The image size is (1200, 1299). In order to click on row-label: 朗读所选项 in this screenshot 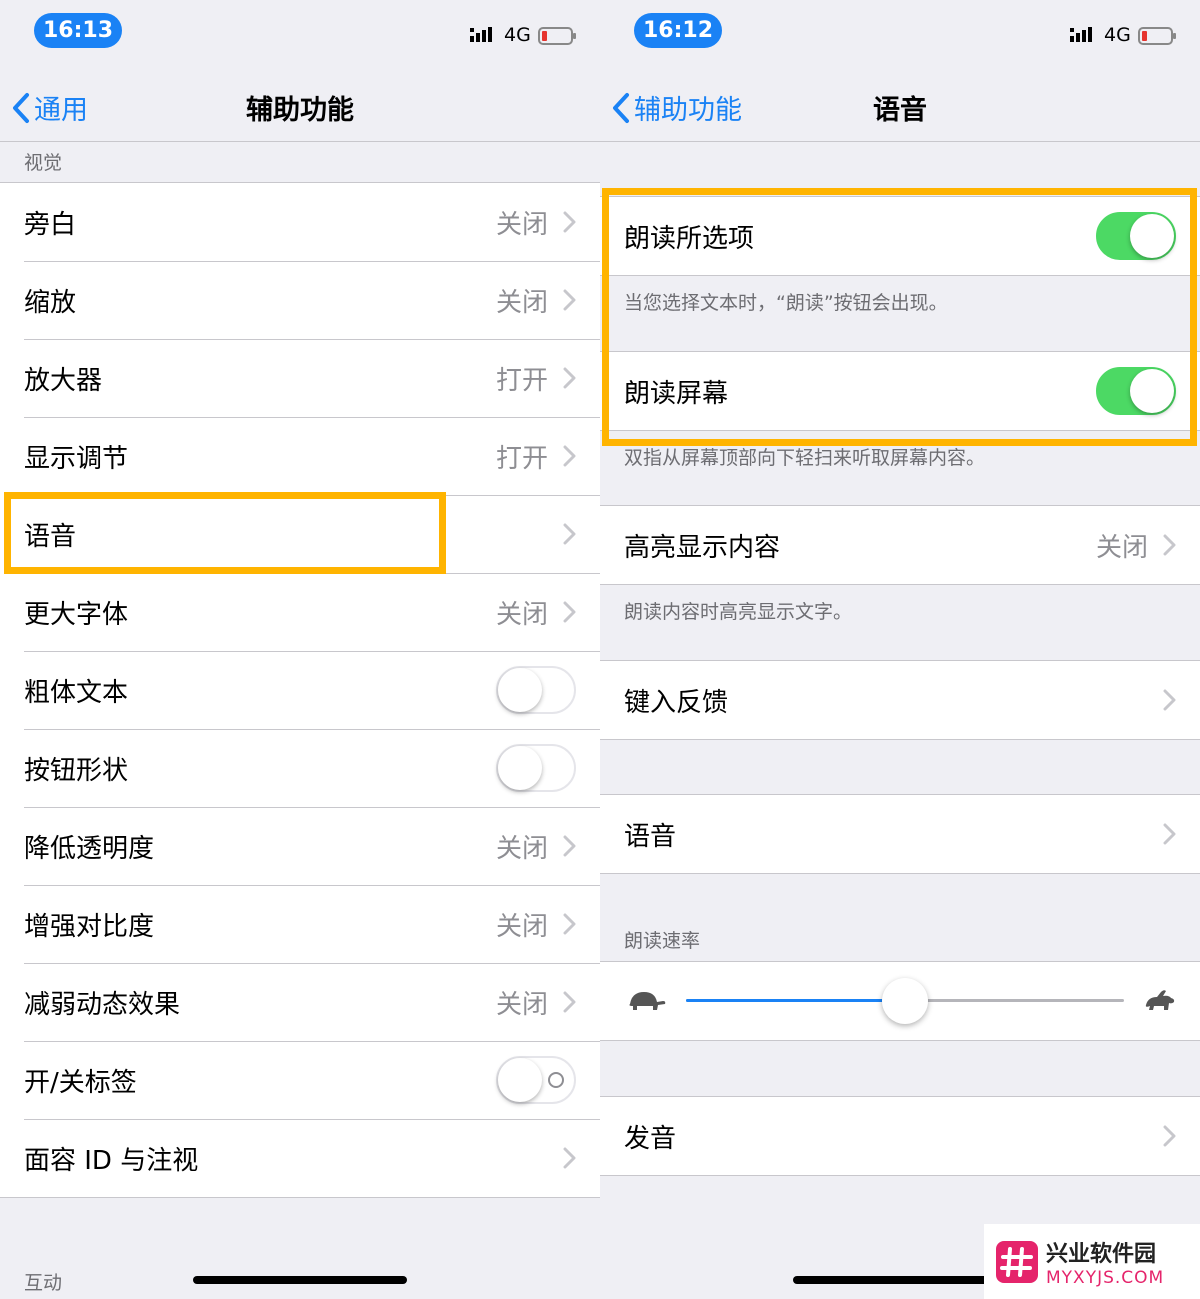, I will do `click(689, 238)`.